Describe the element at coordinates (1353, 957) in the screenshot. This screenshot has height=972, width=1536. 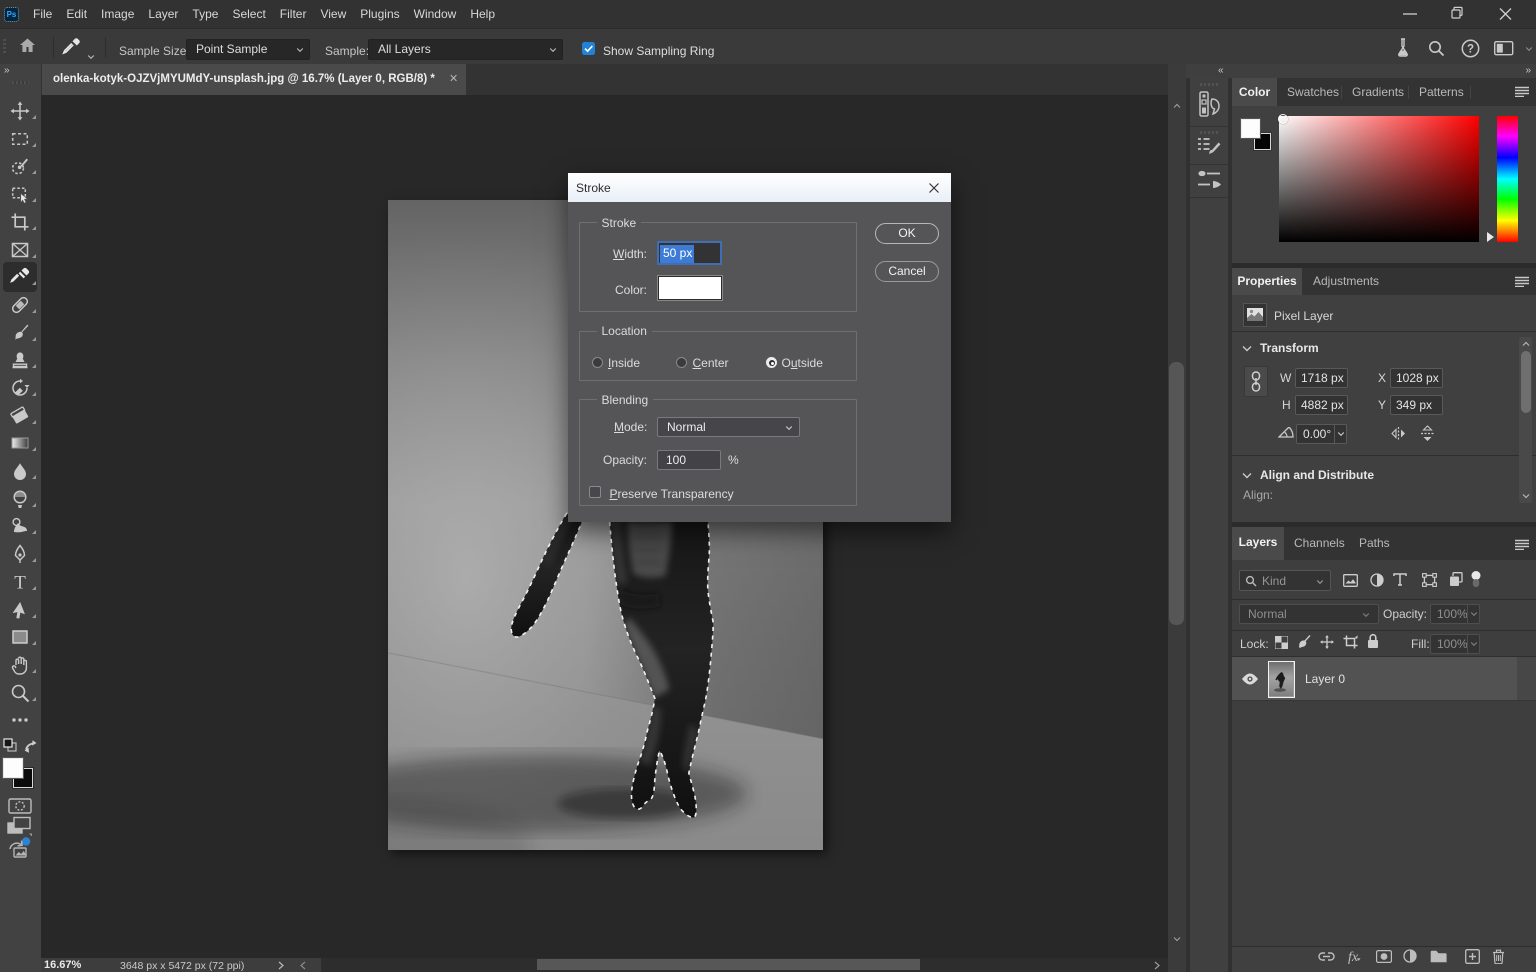
I see `svg-text: fx` at that location.